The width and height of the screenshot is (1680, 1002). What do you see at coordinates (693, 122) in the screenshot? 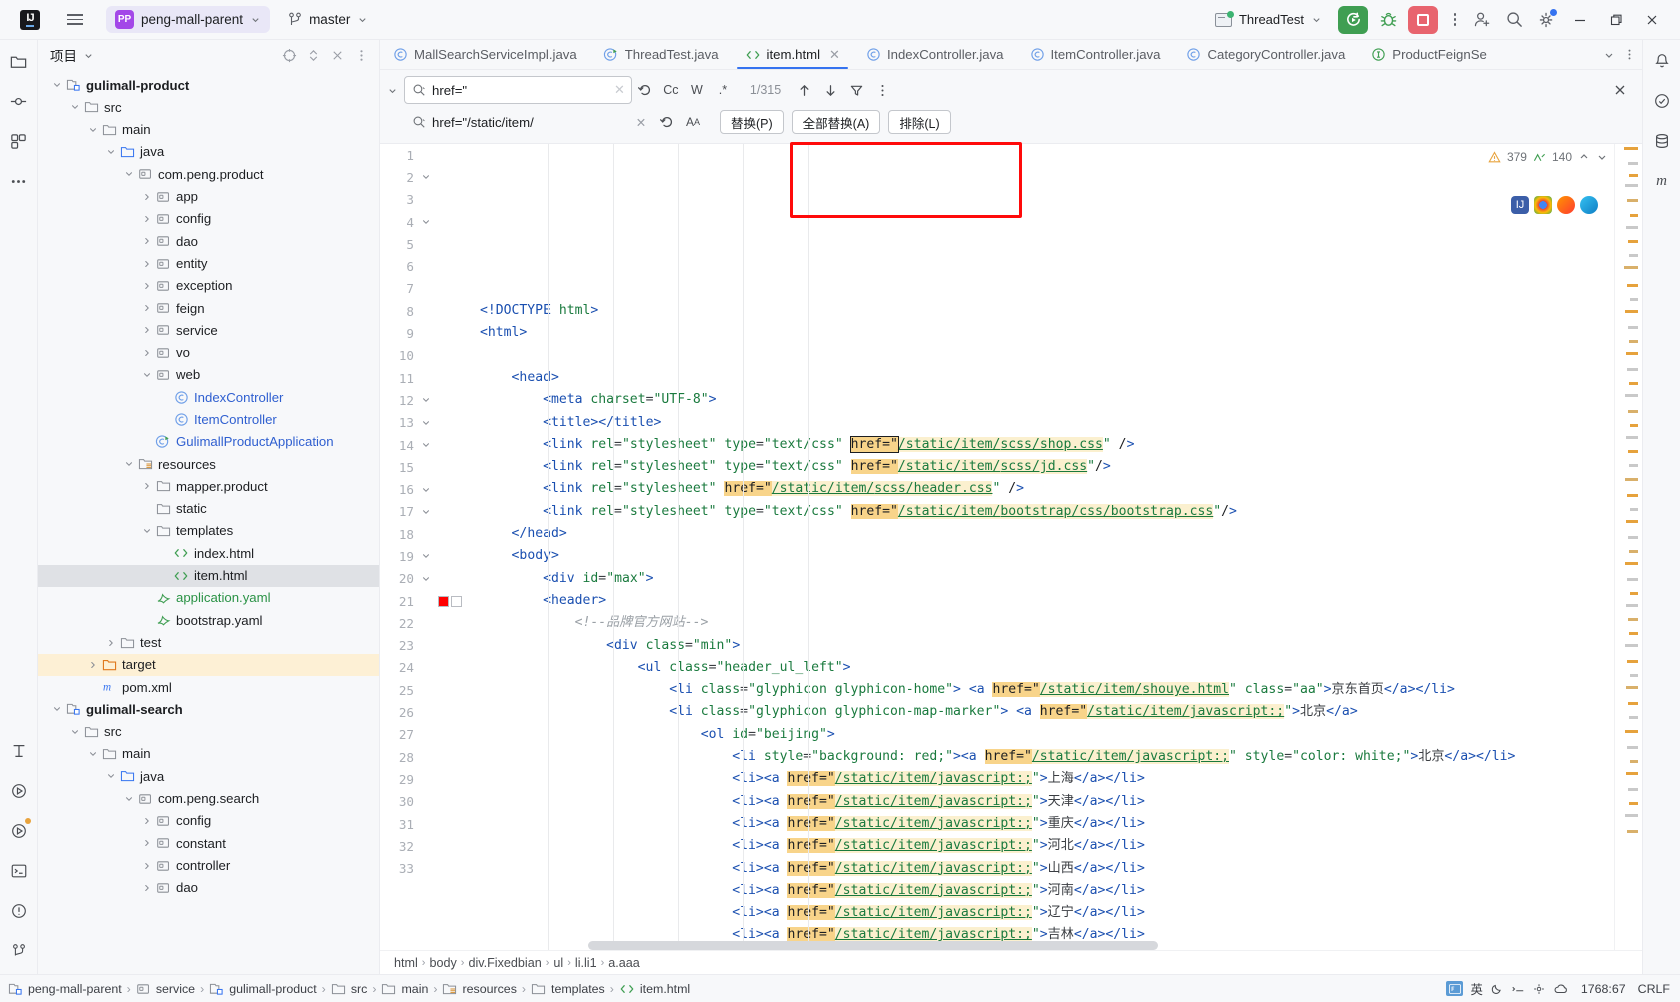
I see `preserve-case-icon: AA` at bounding box center [693, 122].